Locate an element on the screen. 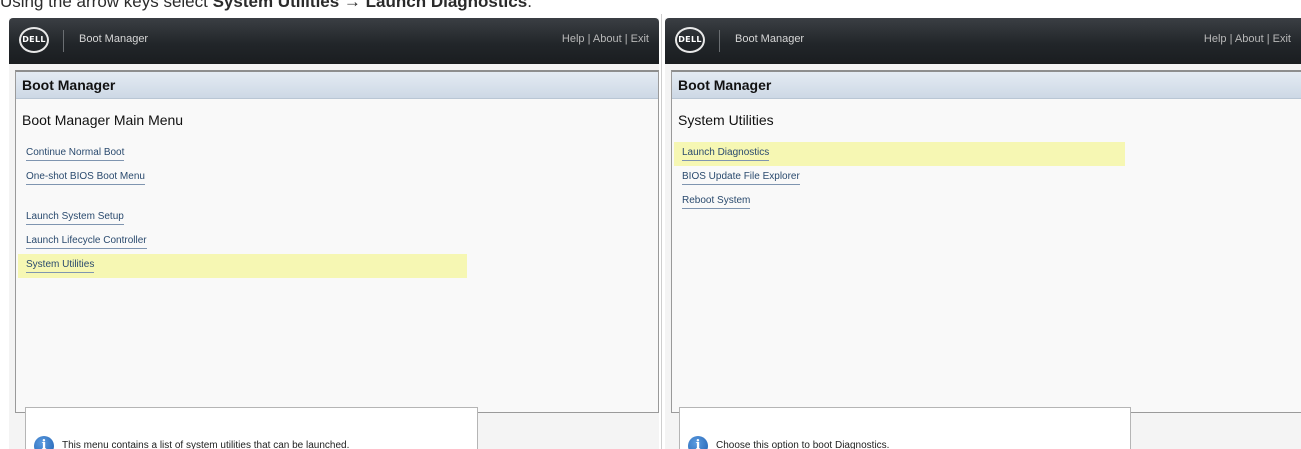 The width and height of the screenshot is (1301, 449). step-launch-diagnostics: Launch Diagnostics is located at coordinates (446, 5).